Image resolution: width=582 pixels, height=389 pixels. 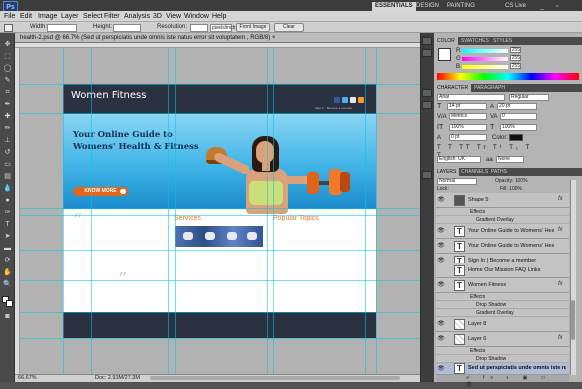 I want to click on layer-row: T Home Our Mission FAQ Links, so click(x=502, y=270).